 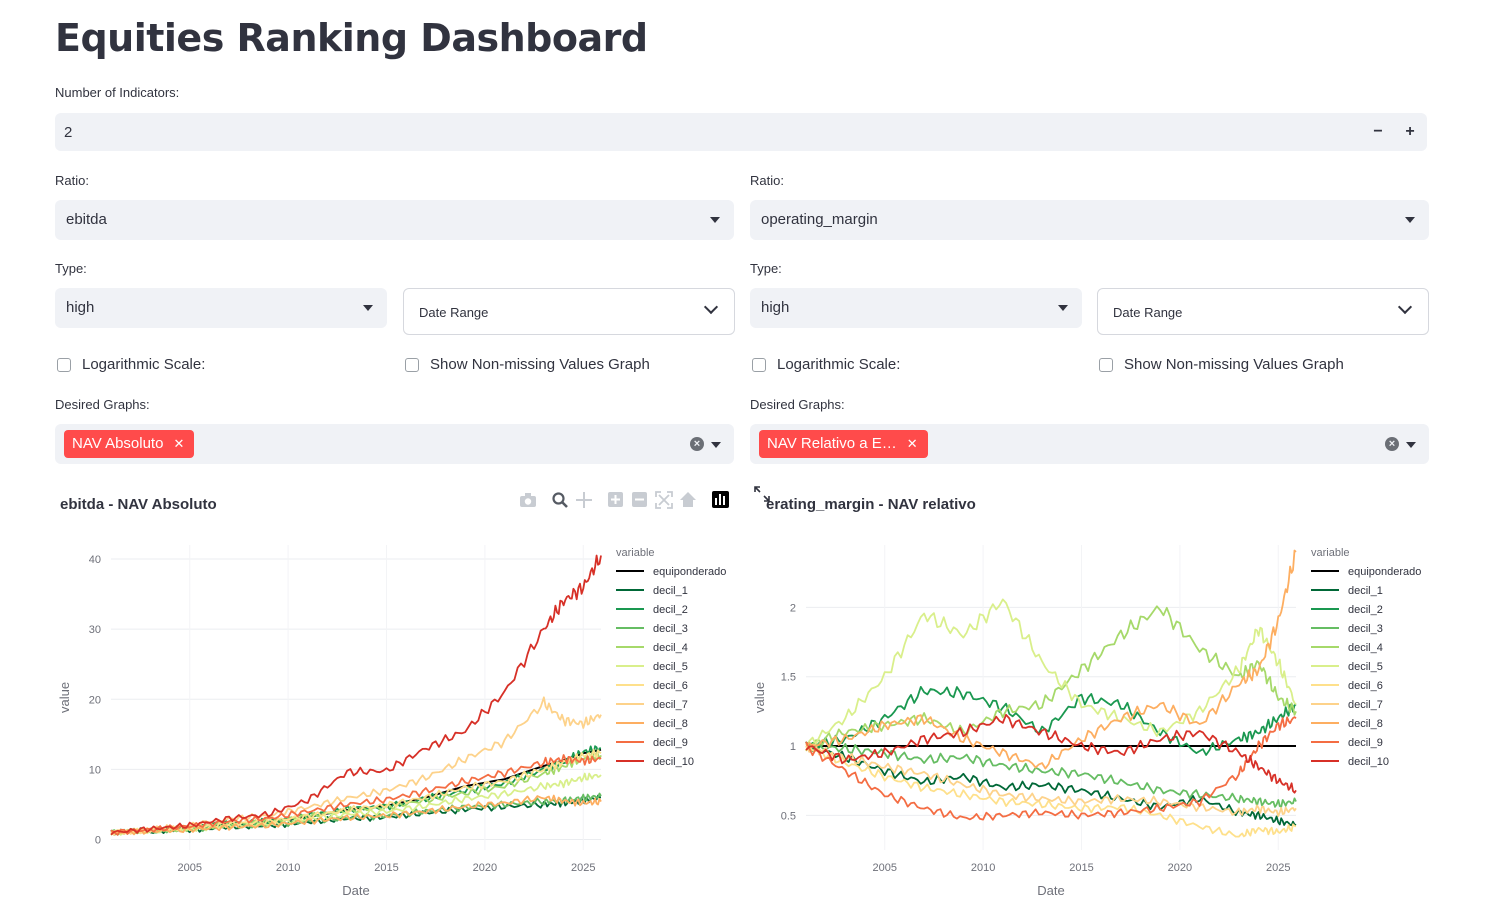 What do you see at coordinates (1263, 311) in the screenshot?
I see `date-range-expander-2: Date Range` at bounding box center [1263, 311].